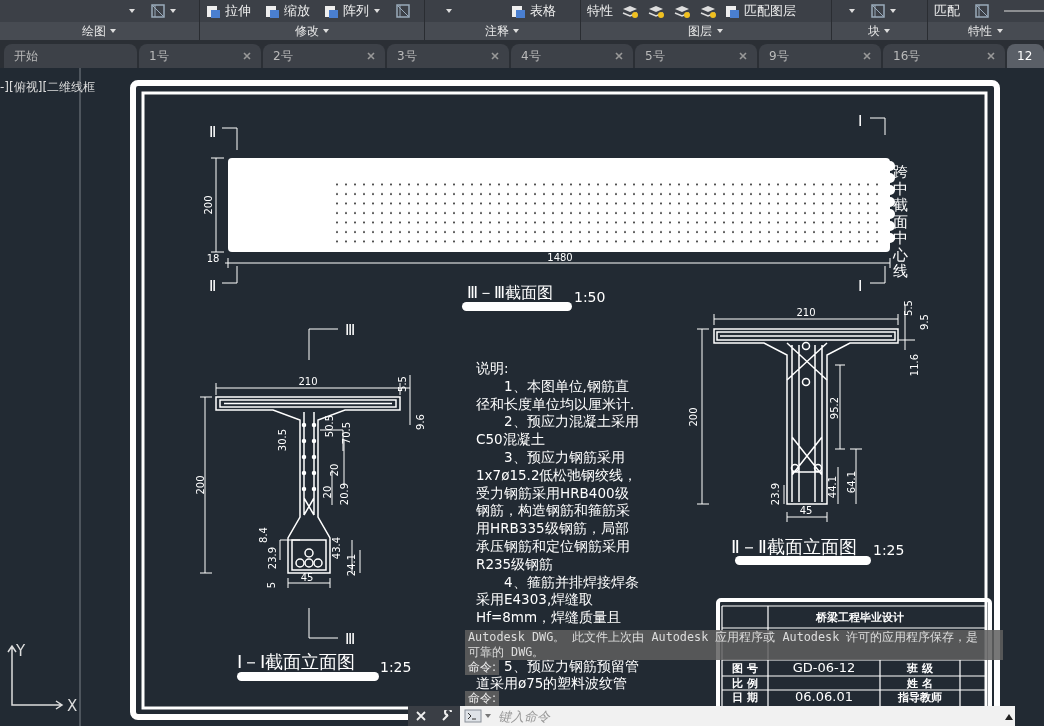 Image resolution: width=1044 pixels, height=726 pixels. I want to click on title-block-label: 班 级, so click(920, 668).